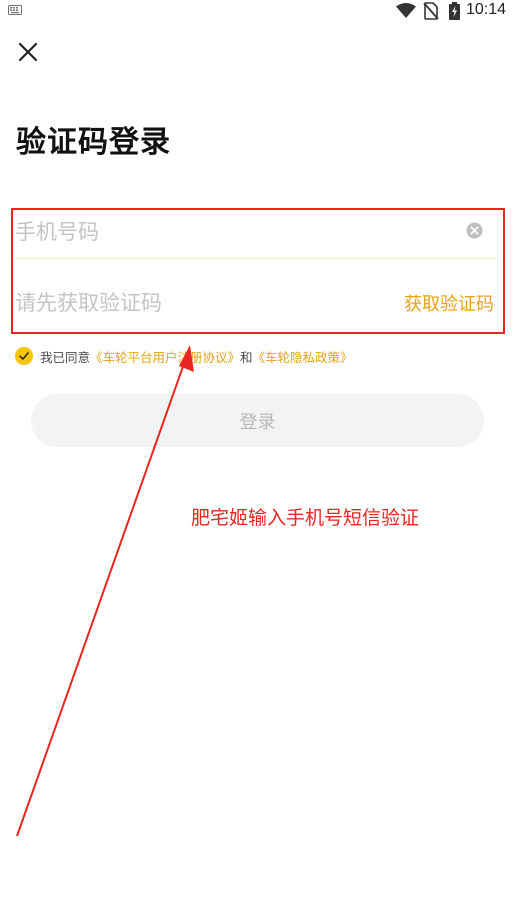  Describe the element at coordinates (93, 142) in the screenshot. I see `page-title: 验证码登录` at that location.